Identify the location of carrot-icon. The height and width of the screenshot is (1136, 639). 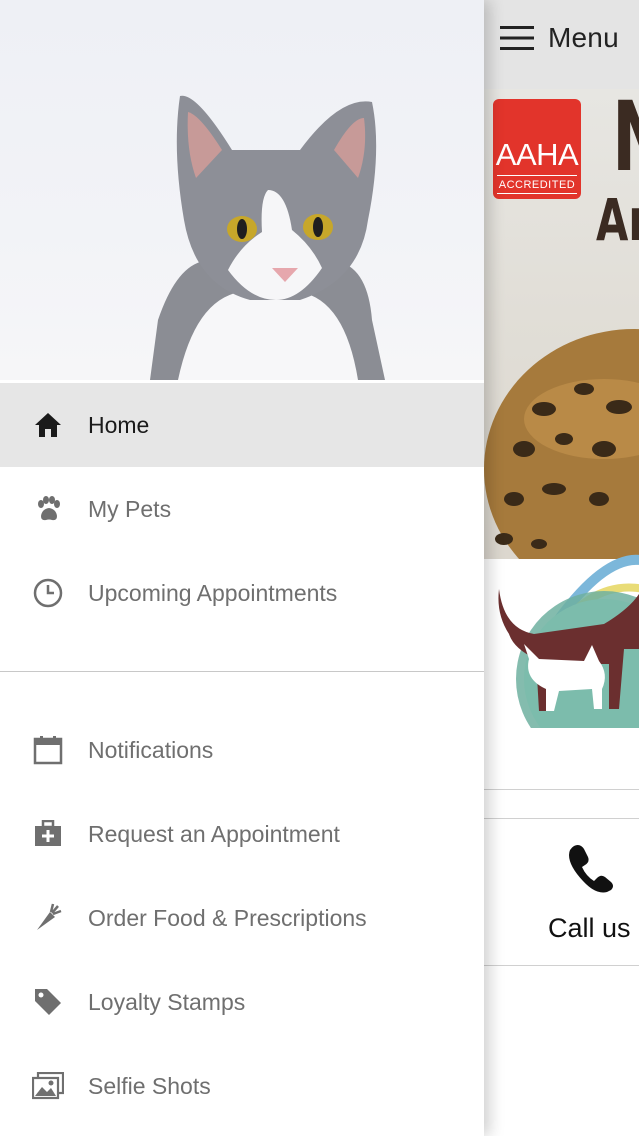
(48, 918).